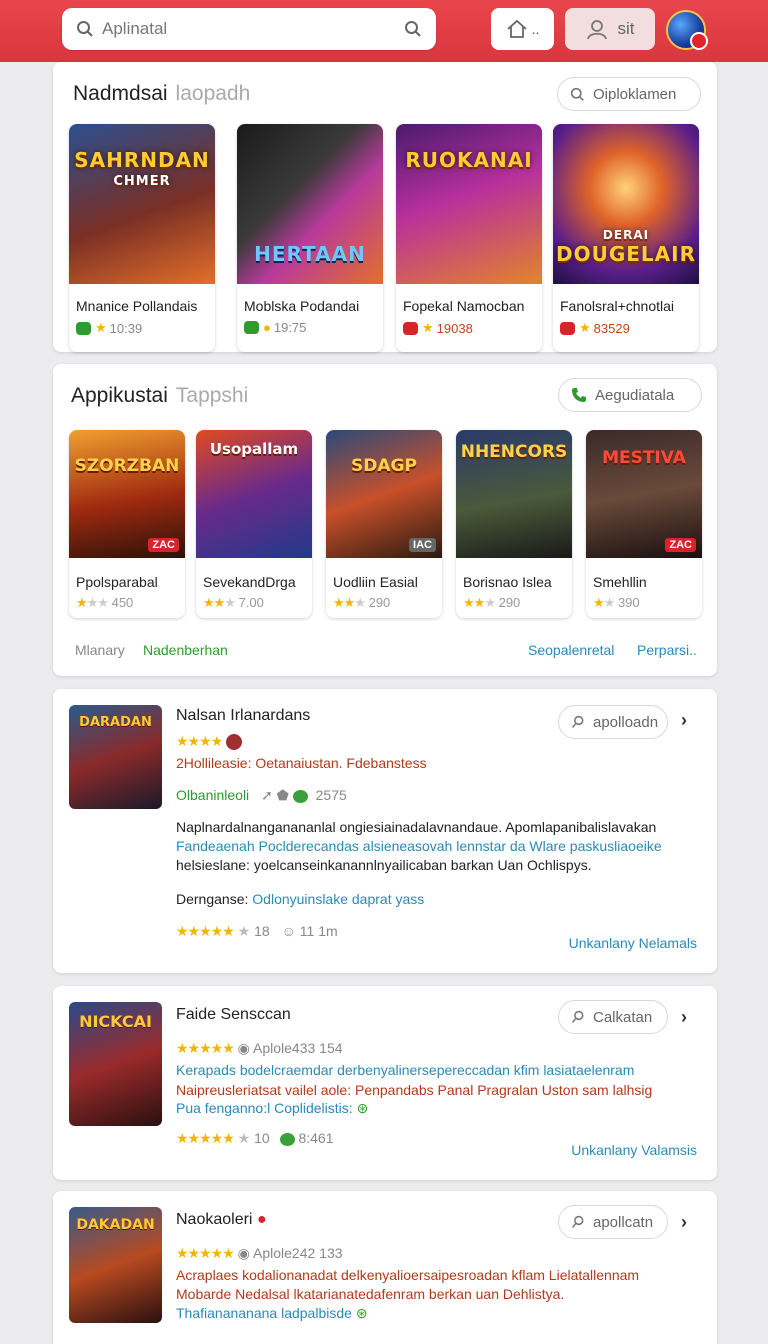  I want to click on app-artwork: DERAI DOUGELAIR, so click(626, 204).